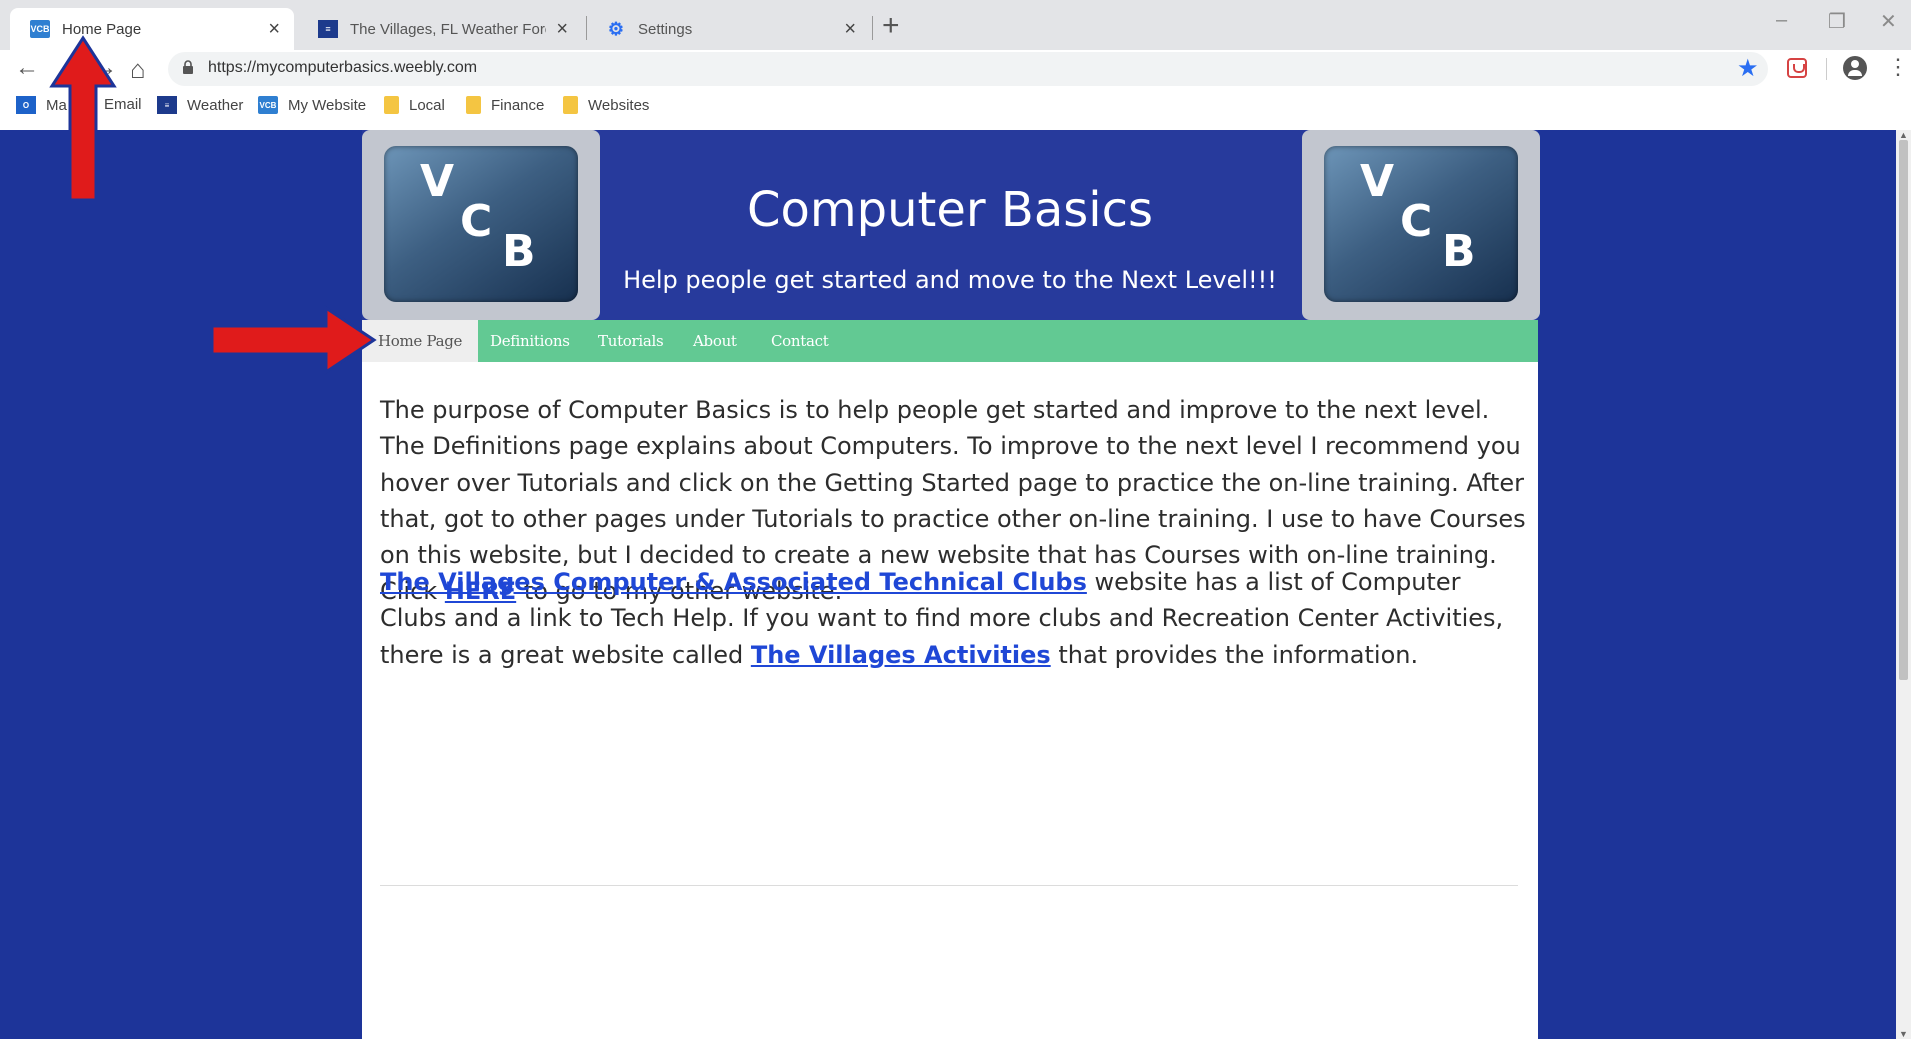 Image resolution: width=1911 pixels, height=1039 pixels. What do you see at coordinates (1855, 68) in the screenshot?
I see `profile-icon` at bounding box center [1855, 68].